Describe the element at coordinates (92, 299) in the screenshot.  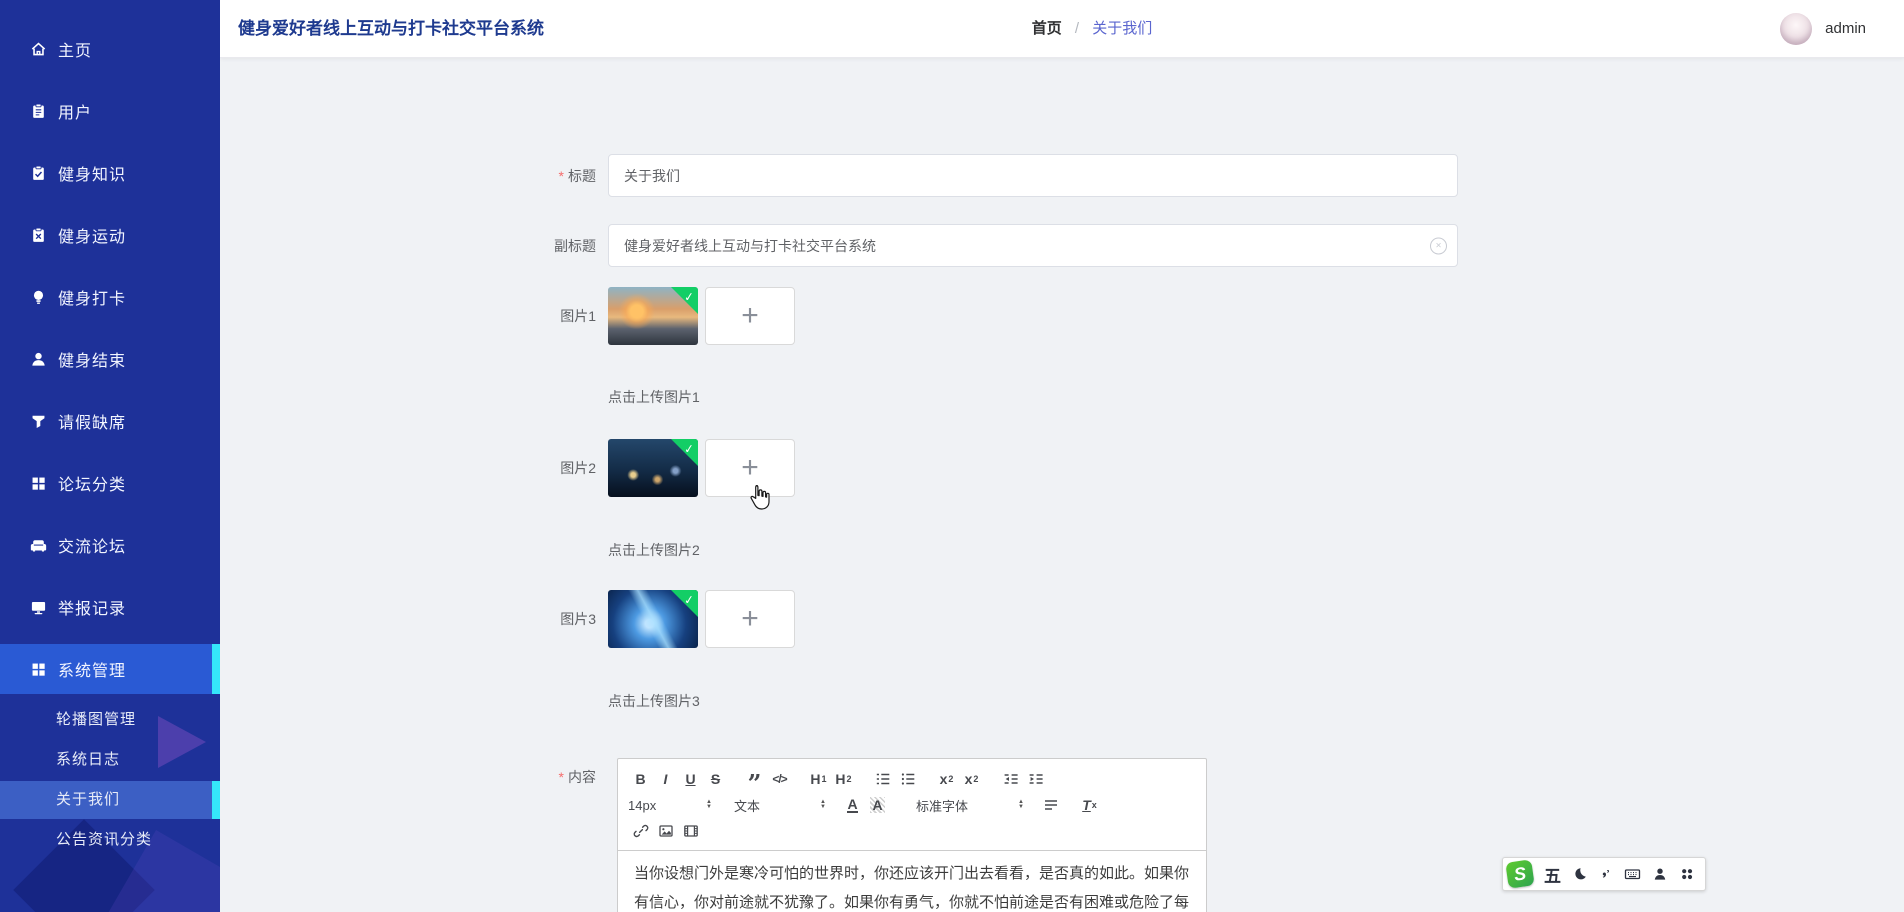
I see `sidebar-item-label: 健身打卡` at that location.